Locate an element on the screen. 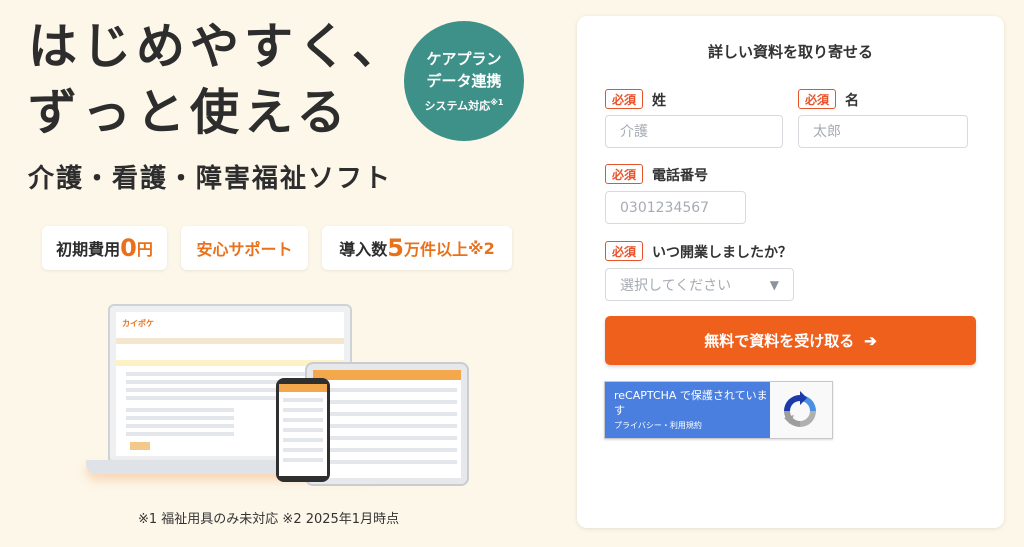 This screenshot has width=1024, height=547. badge-line2: データ連携 is located at coordinates (464, 81).